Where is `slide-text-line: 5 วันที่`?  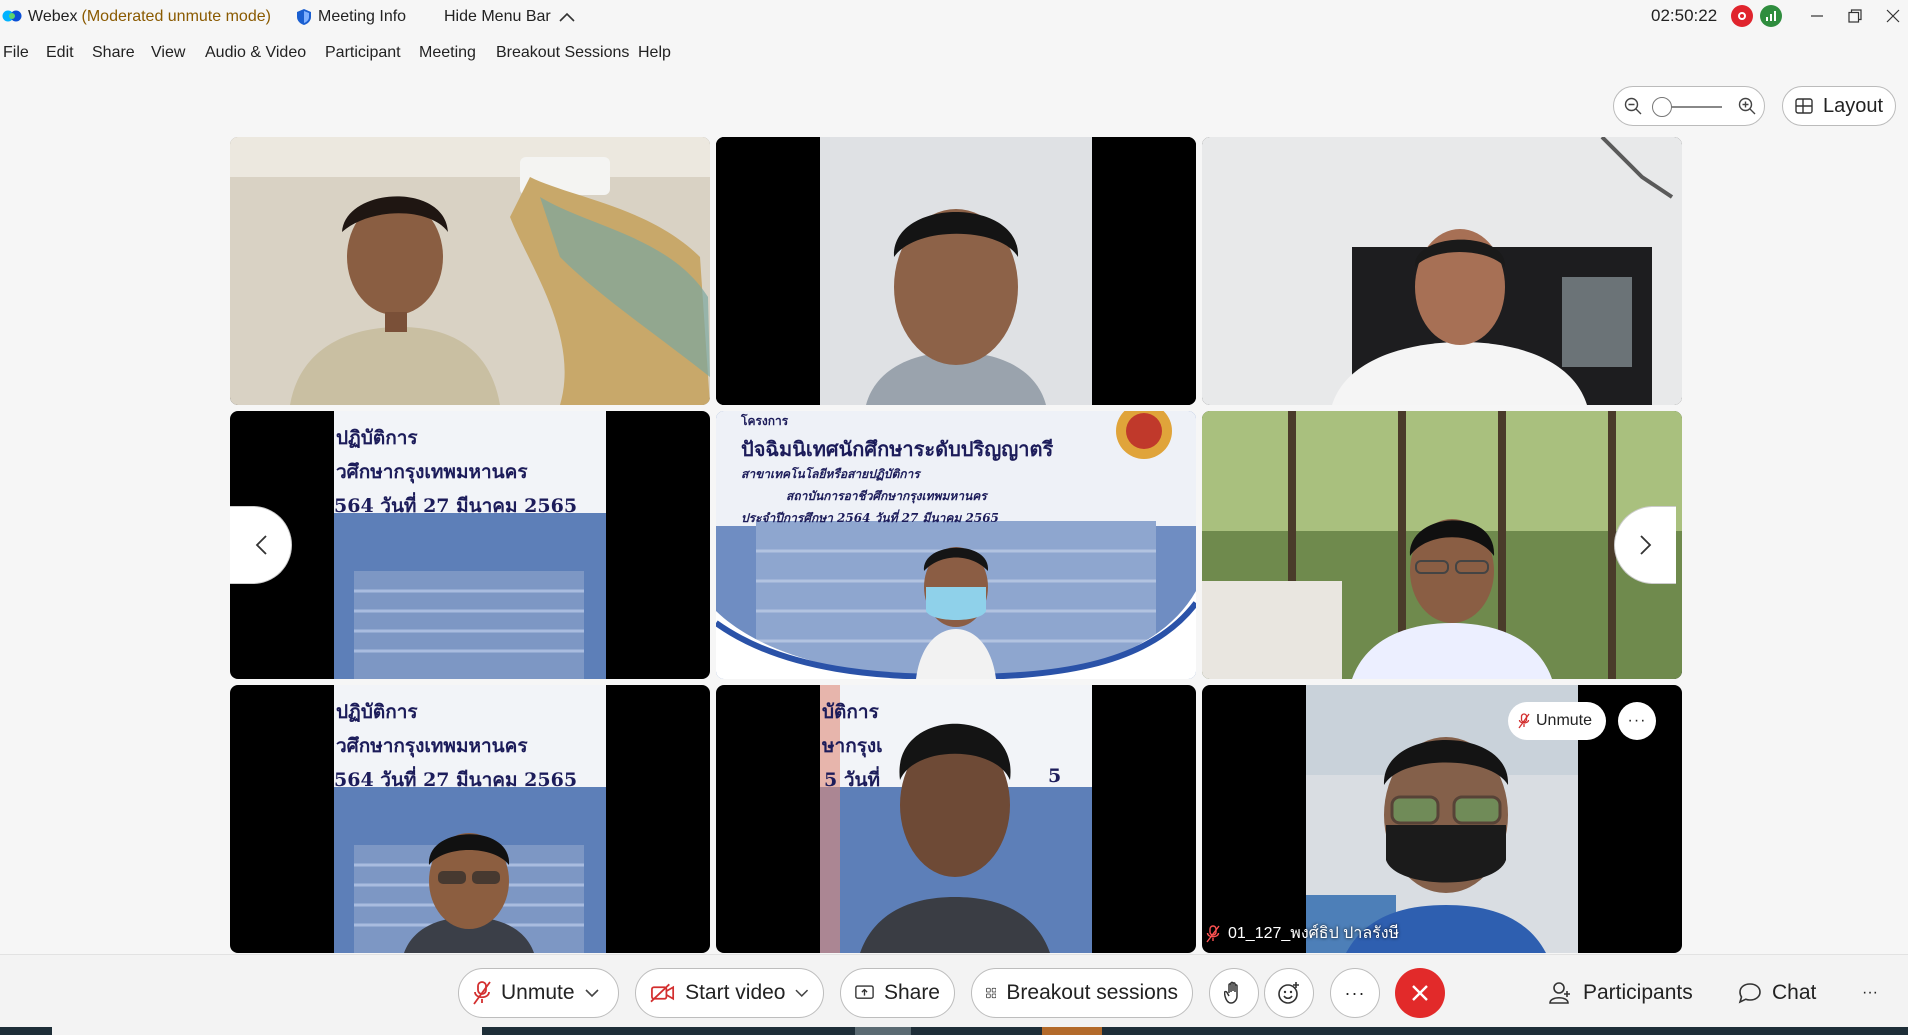 slide-text-line: 5 วันที่ is located at coordinates (852, 780).